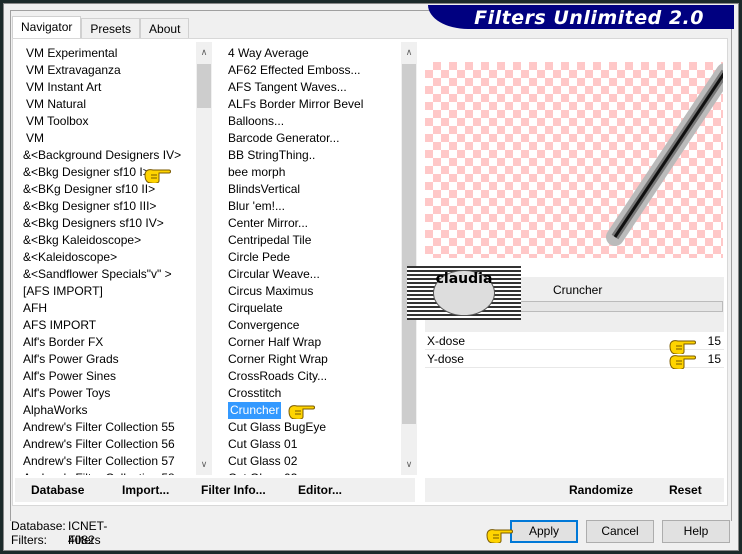  I want to click on category-item: &<Background Designers IV>, so click(102, 155).